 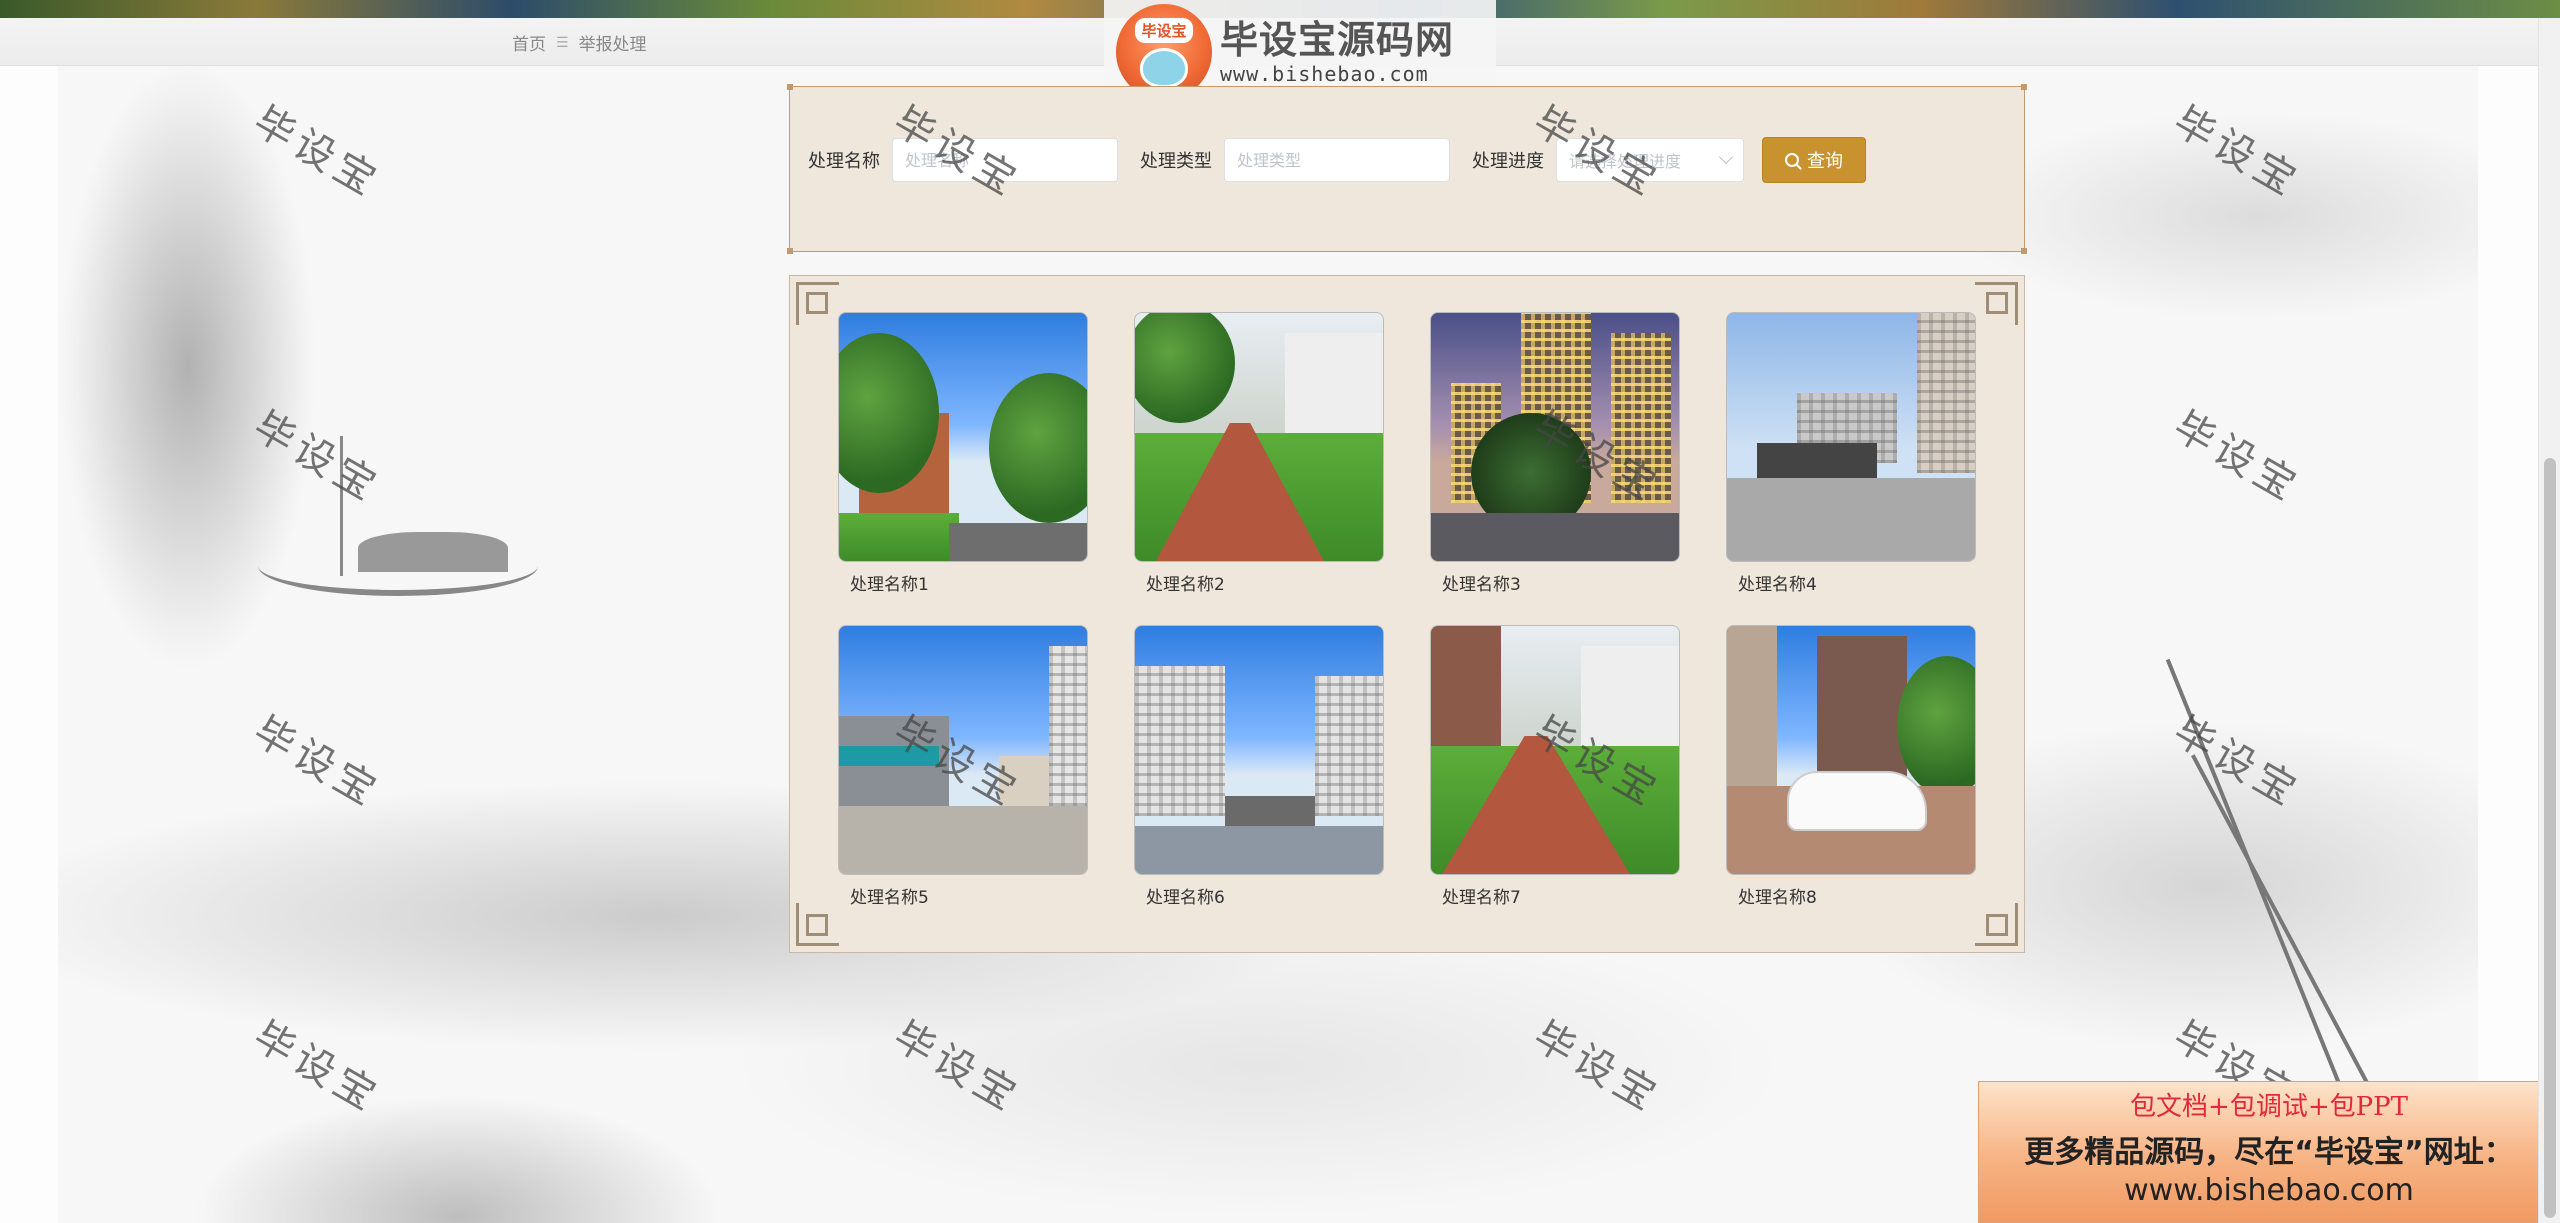 I want to click on boat-illustration, so click(x=398, y=566).